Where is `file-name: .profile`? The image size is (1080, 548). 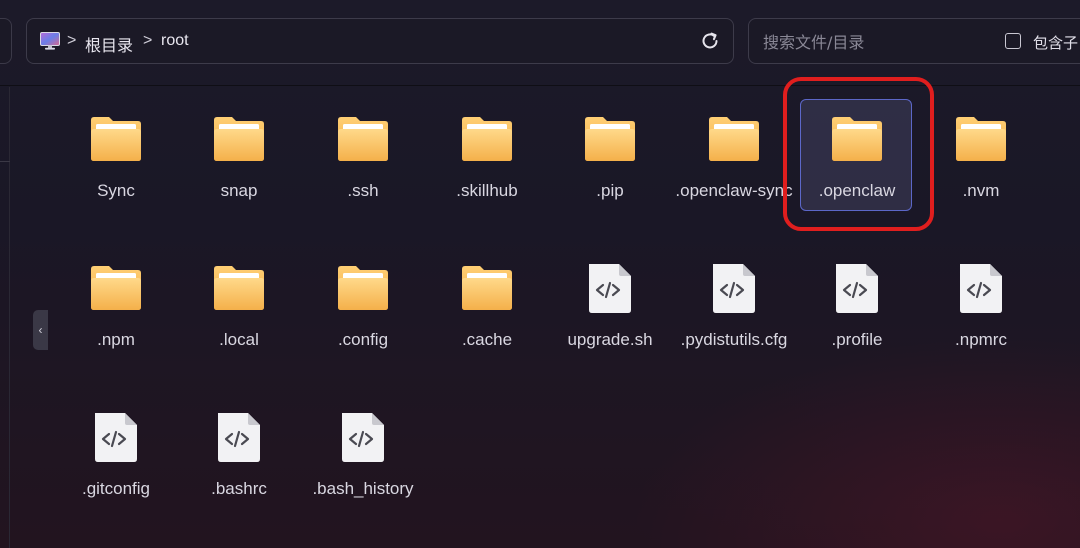 file-name: .profile is located at coordinates (857, 339).